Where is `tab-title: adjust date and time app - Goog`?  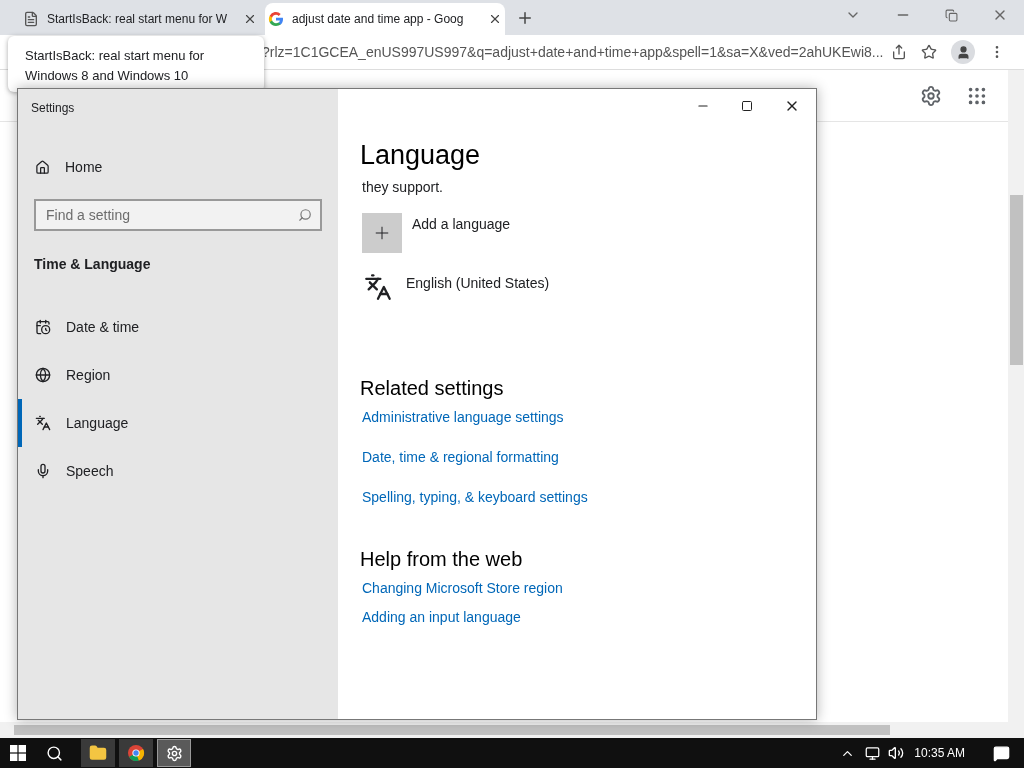 tab-title: adjust date and time app - Goog is located at coordinates (378, 19).